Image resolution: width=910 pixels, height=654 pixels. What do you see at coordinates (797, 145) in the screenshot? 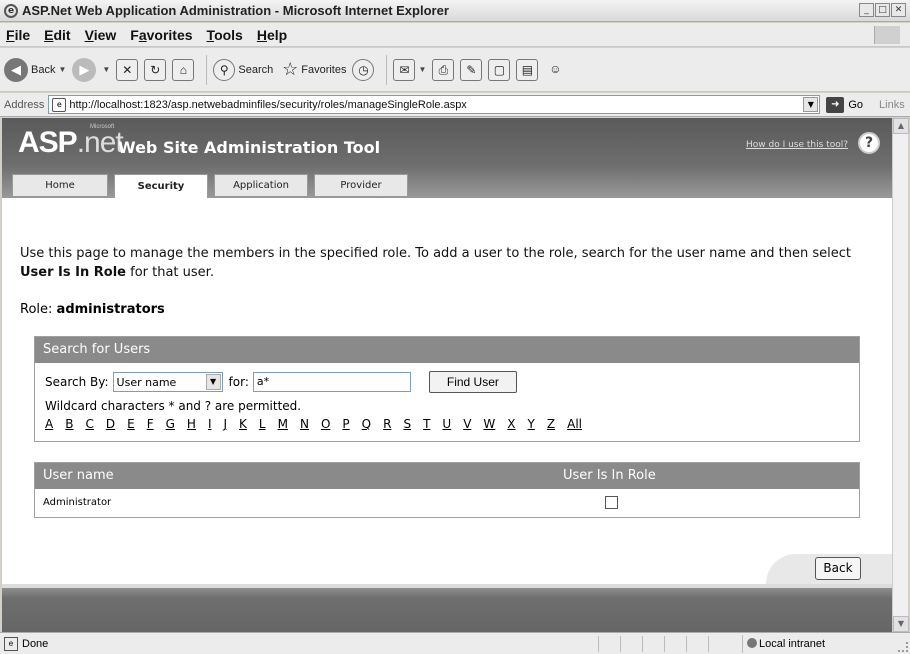
I see `help-link: How do I use this tool?` at bounding box center [797, 145].